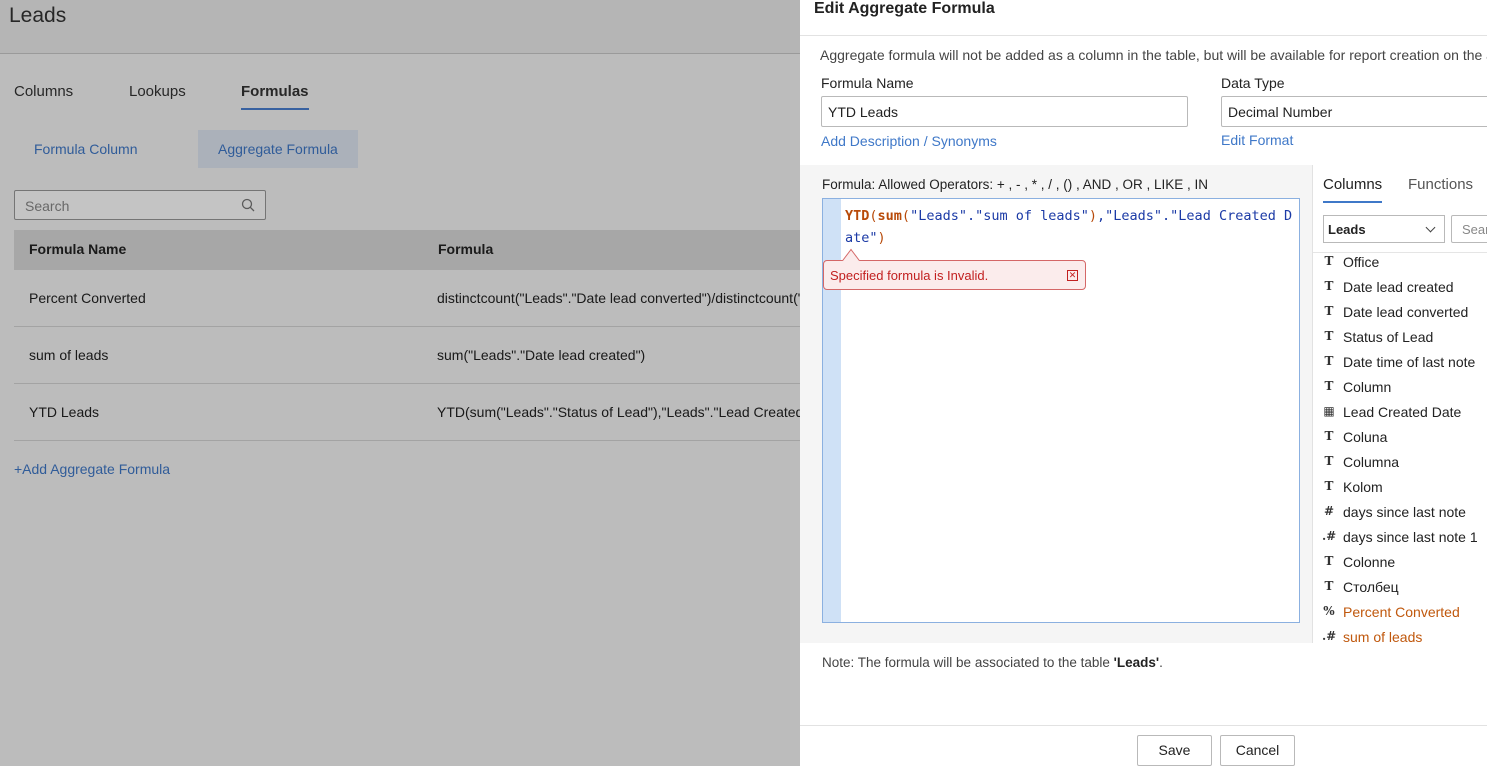 This screenshot has width=1487, height=766. Describe the element at coordinates (1469, 229) in the screenshot. I see `column-search-input: Sear` at that location.